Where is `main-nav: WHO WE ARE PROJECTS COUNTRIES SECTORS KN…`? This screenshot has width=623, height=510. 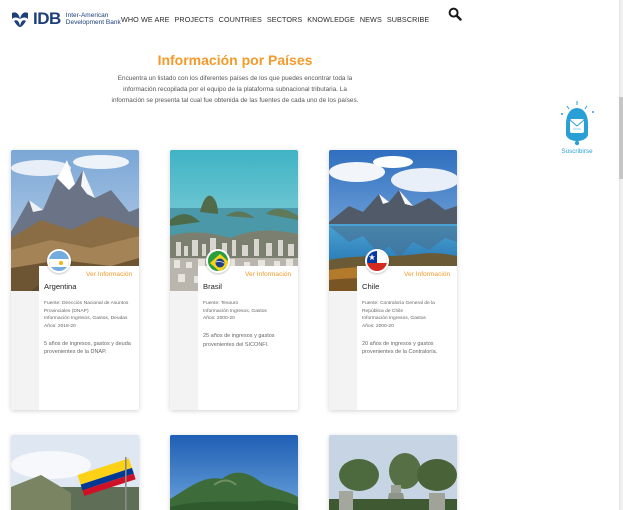
main-nav: WHO WE ARE PROJECTS COUNTRIES SECTORS KN… is located at coordinates (275, 19).